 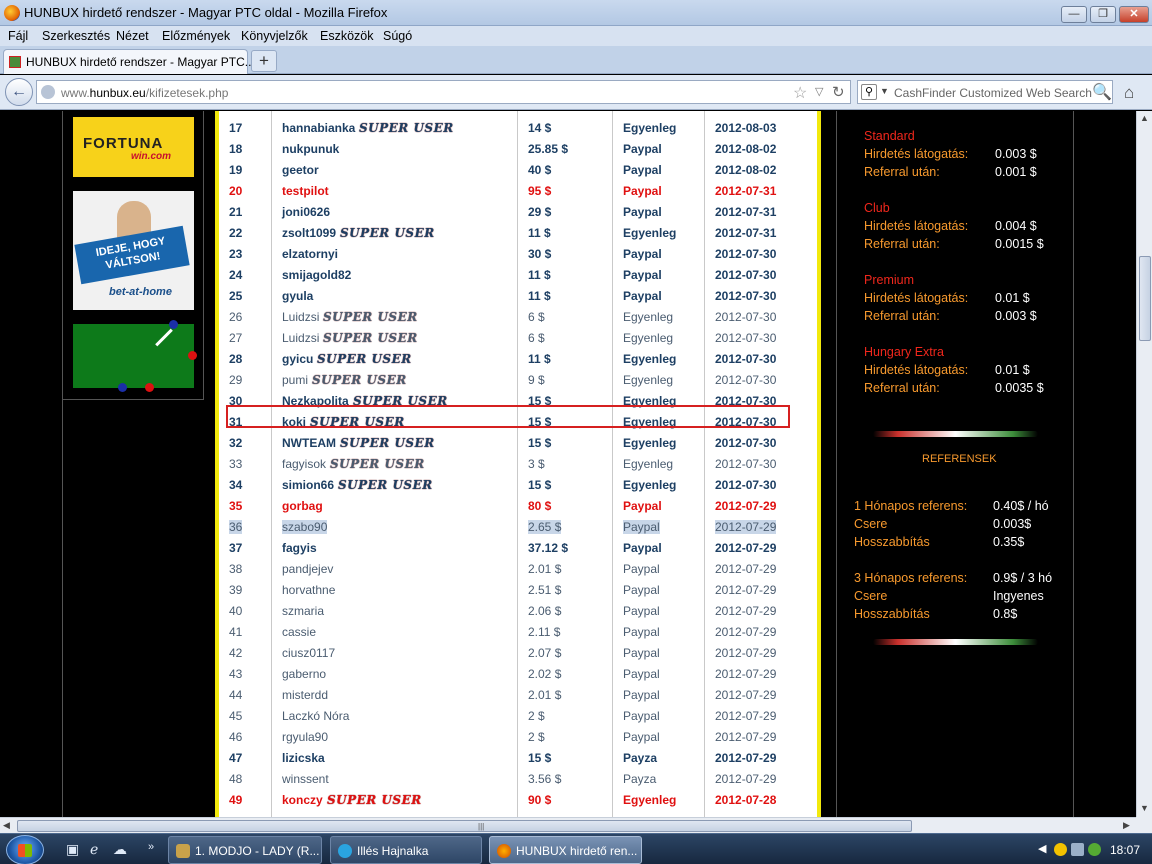 I want to click on table-row: 20 testpilot 95 $ Paypal 2012-07-31, so click(x=518, y=190).